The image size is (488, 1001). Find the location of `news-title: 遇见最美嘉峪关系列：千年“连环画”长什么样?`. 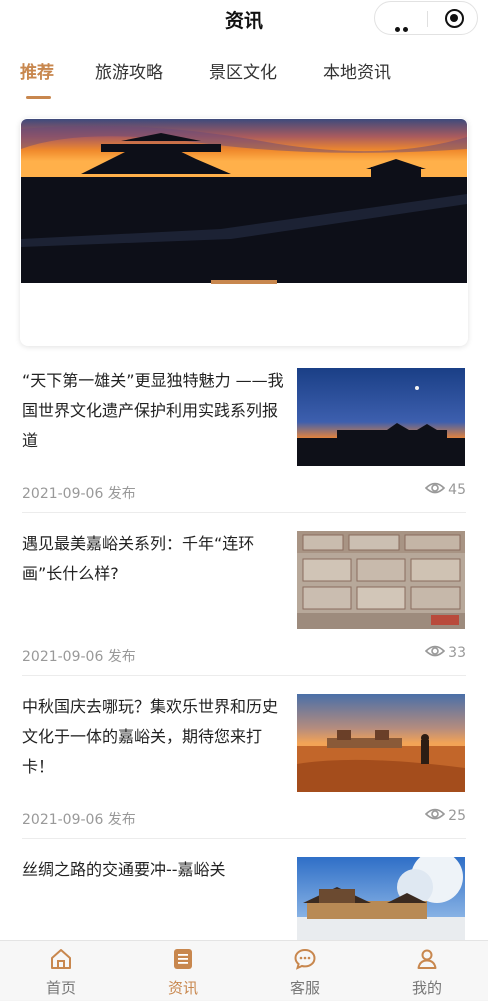

news-title: 遇见最美嘉峪关系列：千年“连环画”长什么样? is located at coordinates (156, 559).